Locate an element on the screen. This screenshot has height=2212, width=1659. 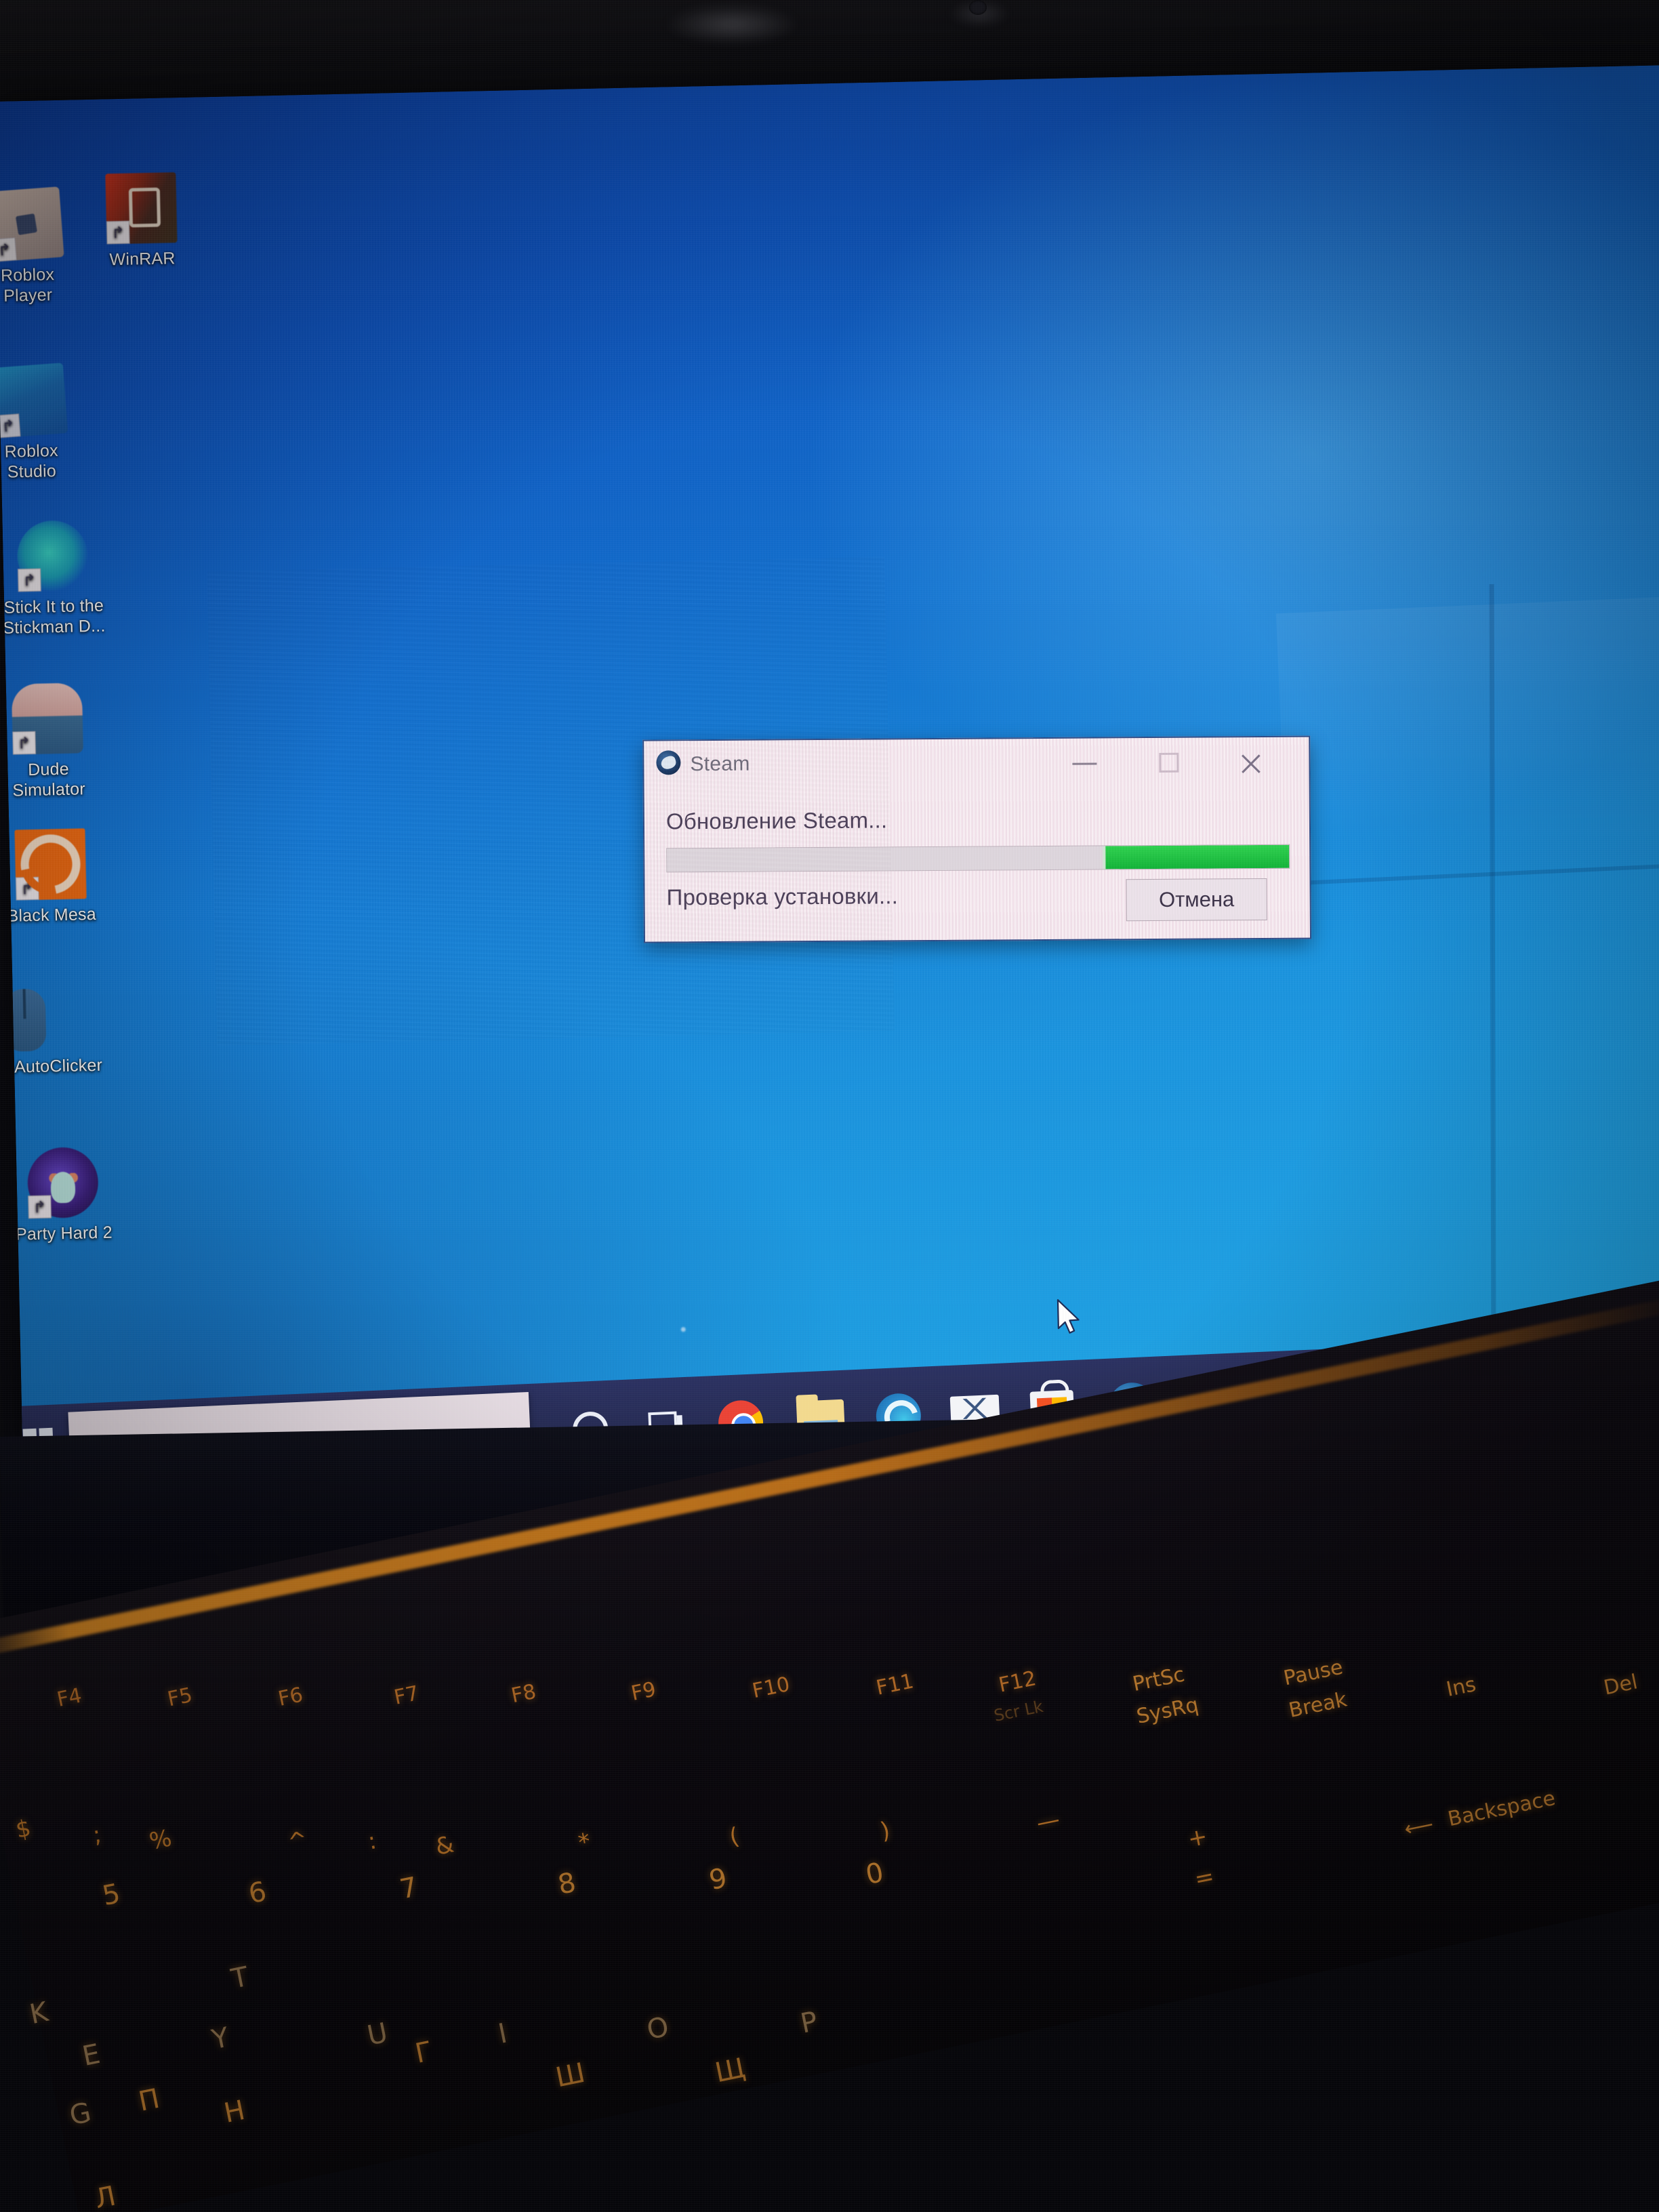
desktop-icon-label-2: er is located at coordinates (4, 799).